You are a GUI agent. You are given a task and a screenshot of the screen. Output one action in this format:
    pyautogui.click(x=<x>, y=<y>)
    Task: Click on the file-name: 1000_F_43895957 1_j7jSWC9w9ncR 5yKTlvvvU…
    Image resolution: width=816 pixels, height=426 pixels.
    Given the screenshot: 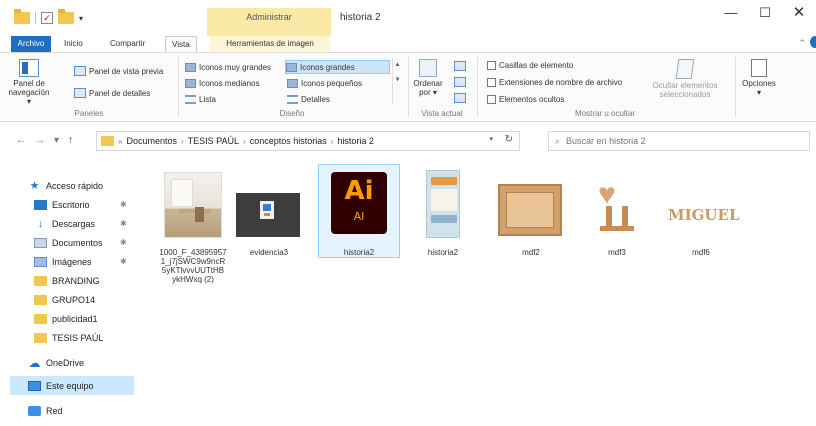 What is the action you would take?
    pyautogui.click(x=193, y=266)
    